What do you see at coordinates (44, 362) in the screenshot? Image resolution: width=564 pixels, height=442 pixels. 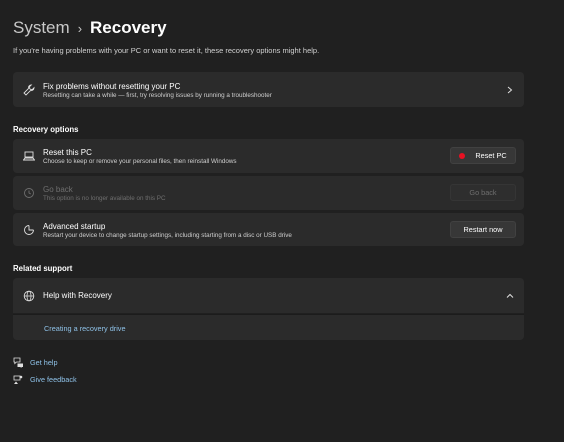 I see `get-help-label: Get help` at bounding box center [44, 362].